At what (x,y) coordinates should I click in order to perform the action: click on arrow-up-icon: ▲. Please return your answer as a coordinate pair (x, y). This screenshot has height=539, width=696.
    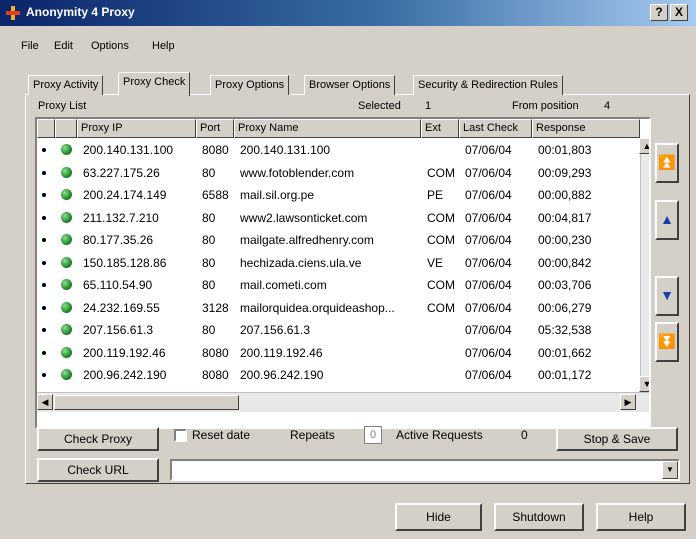
    Looking at the image, I should click on (667, 219).